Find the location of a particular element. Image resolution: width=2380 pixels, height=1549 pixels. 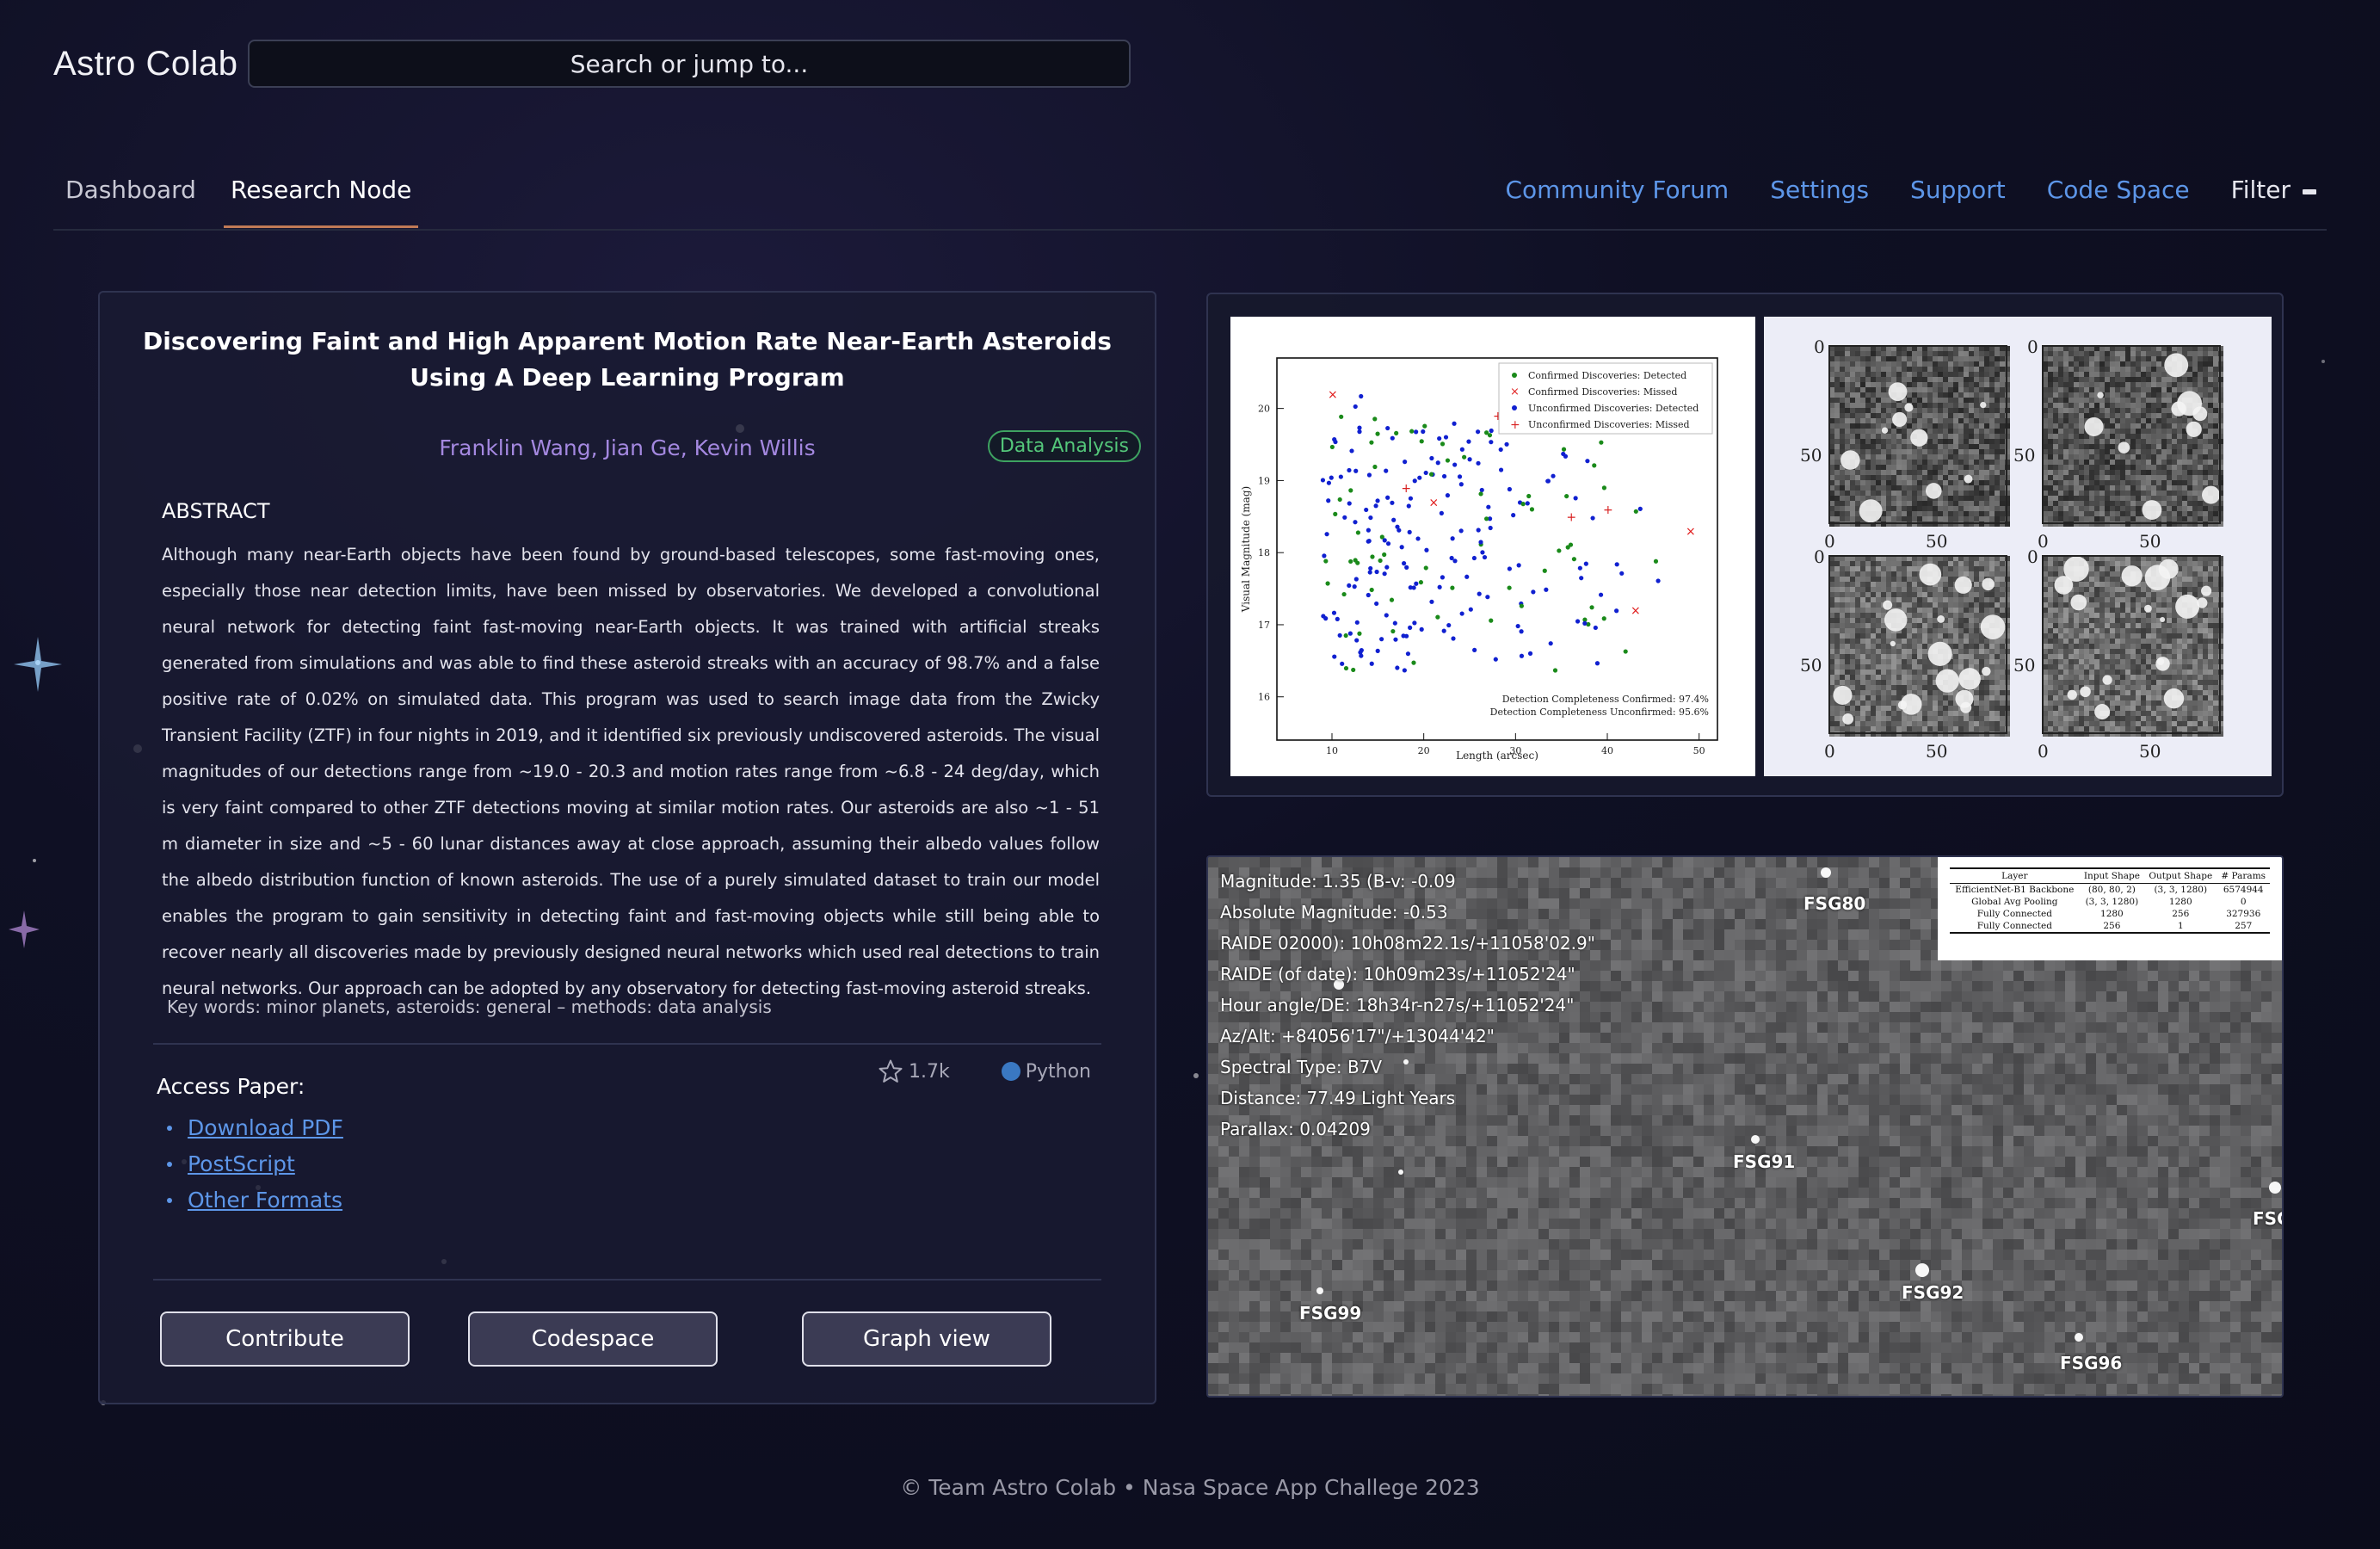

star-blob is located at coordinates (1896, 620).